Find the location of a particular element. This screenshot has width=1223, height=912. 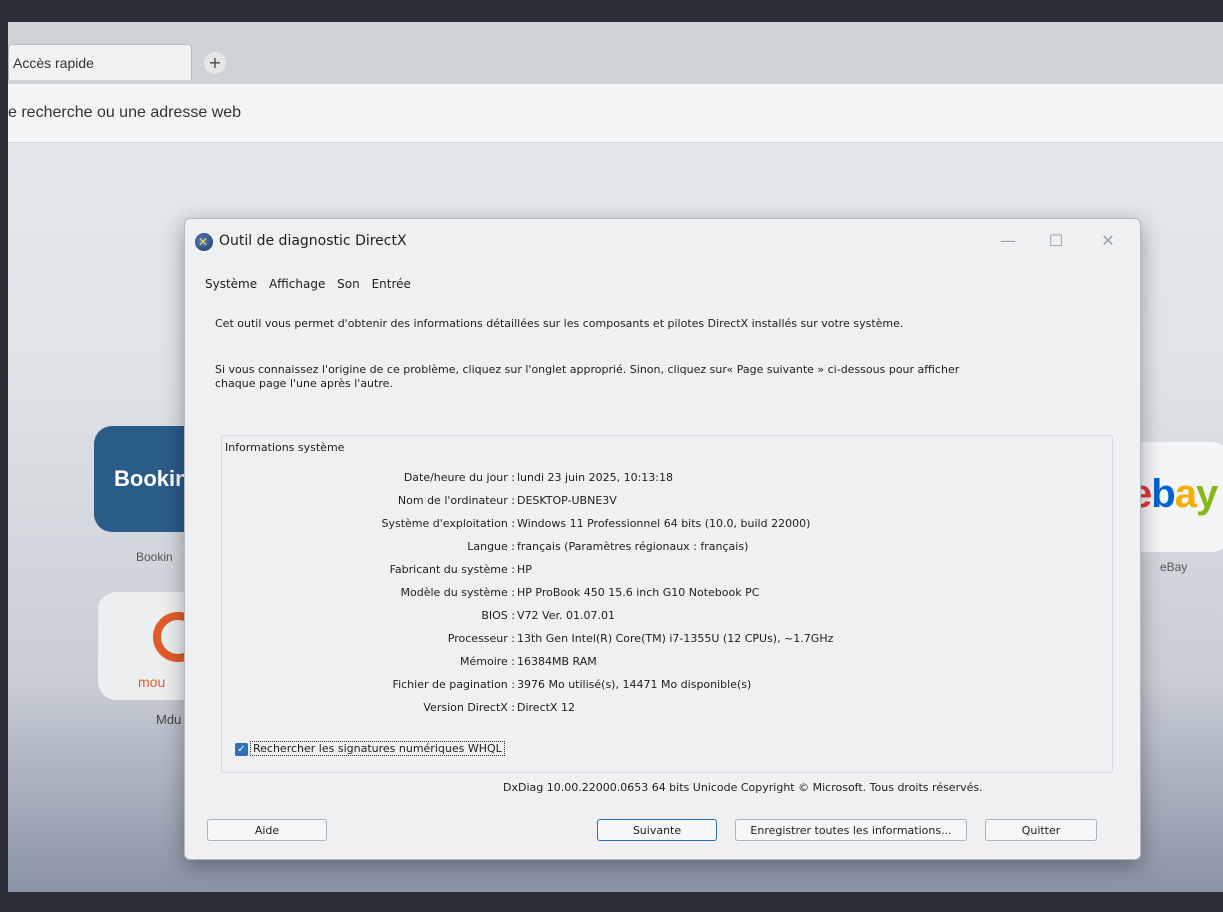

info-value: DESKTOP-UBNE3V is located at coordinates (567, 500).